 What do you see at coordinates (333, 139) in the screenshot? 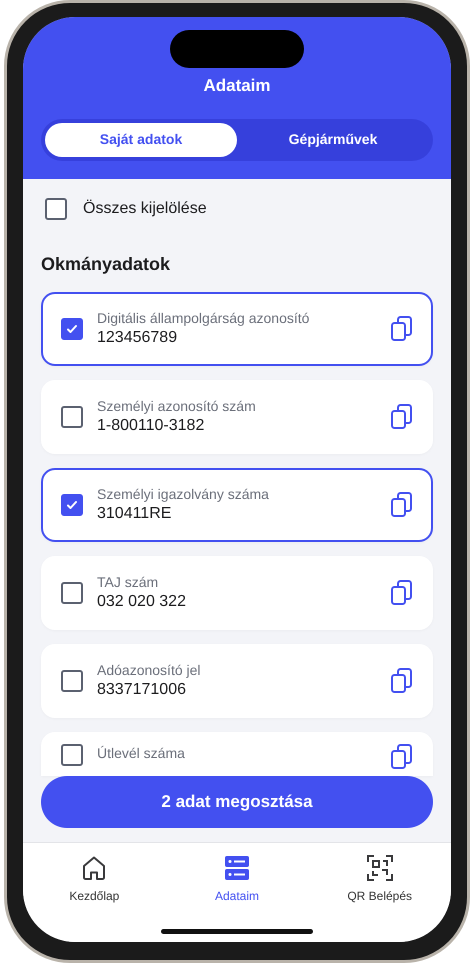
I see `tab: Gépjárművek` at bounding box center [333, 139].